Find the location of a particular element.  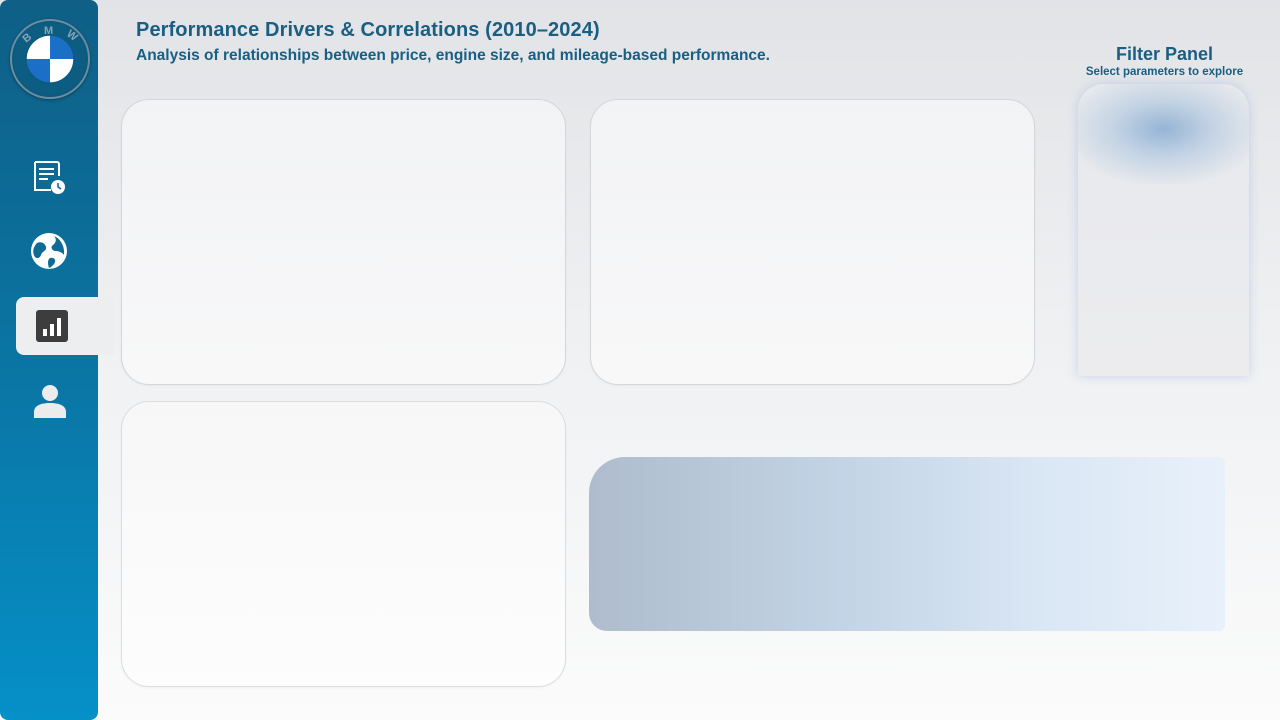

user-icon is located at coordinates (50, 401).